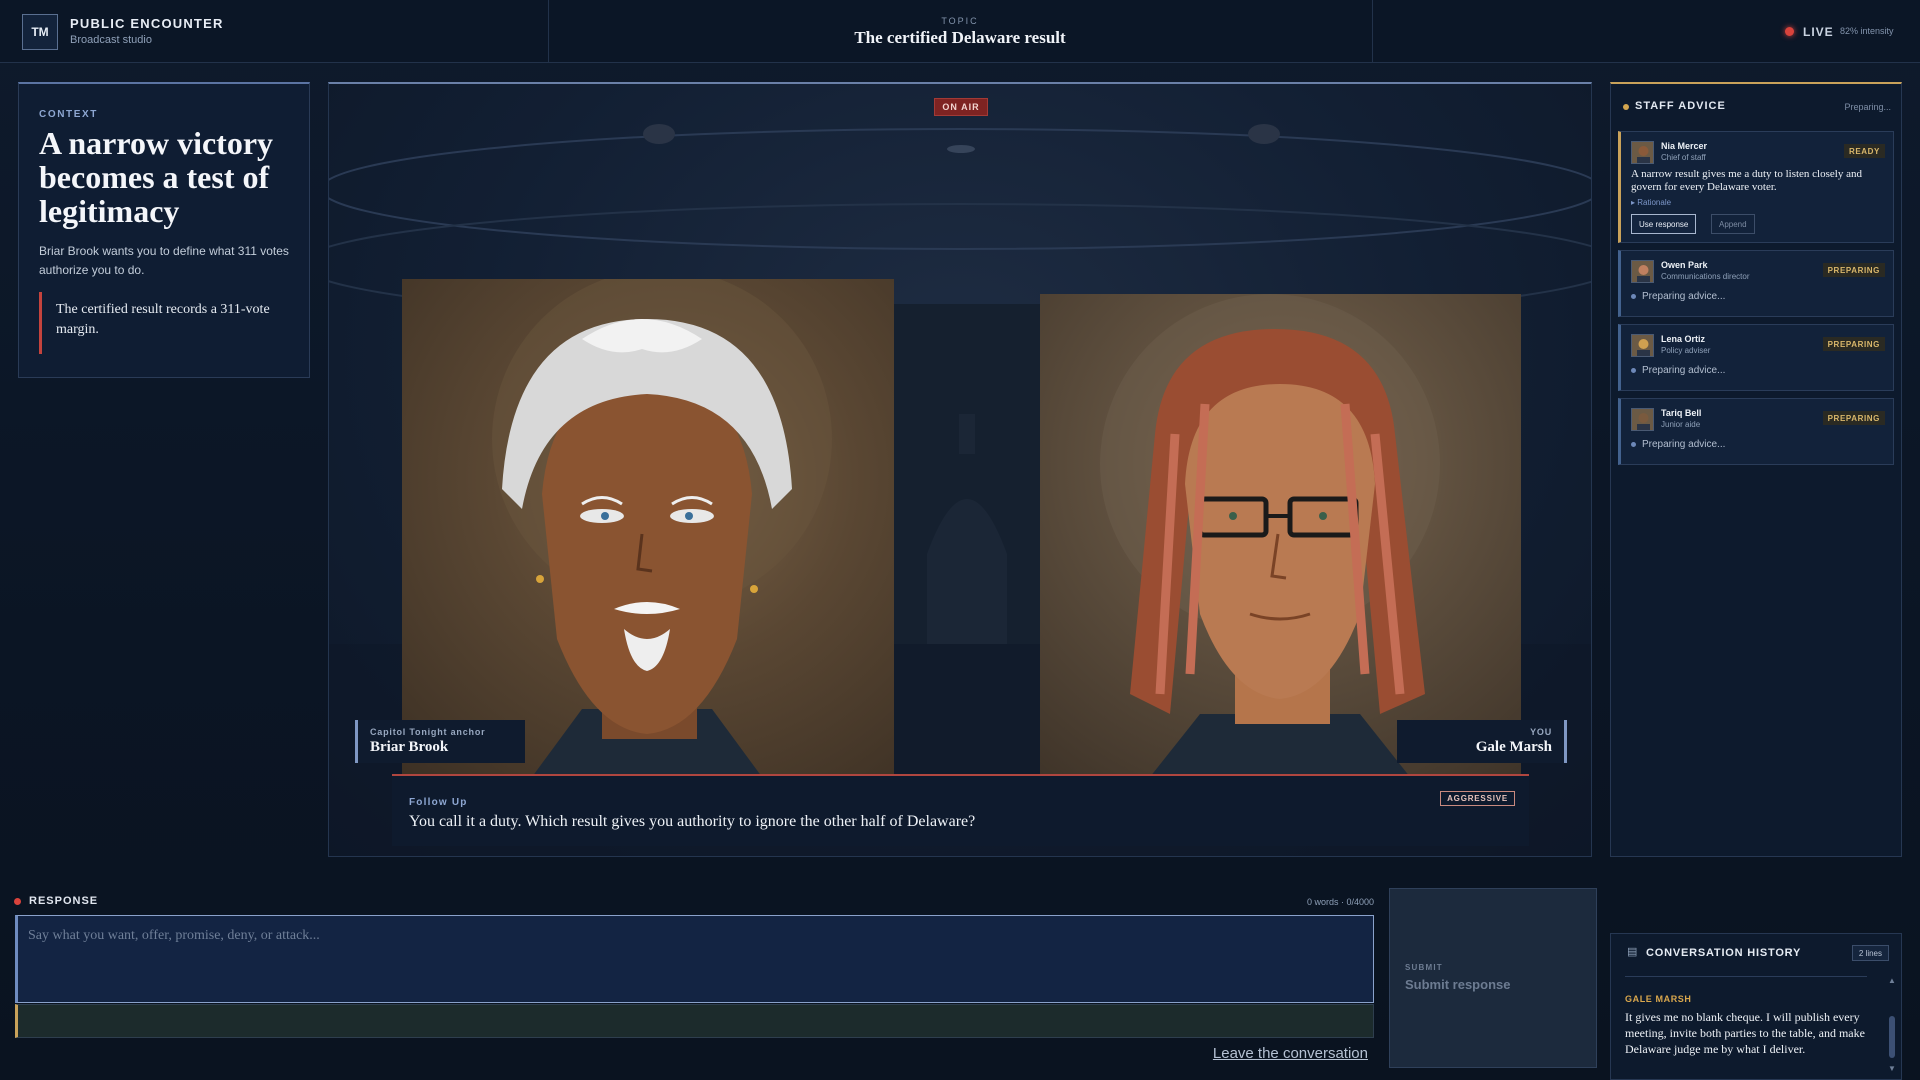  I want to click on document-icon: ▤, so click(1632, 952).